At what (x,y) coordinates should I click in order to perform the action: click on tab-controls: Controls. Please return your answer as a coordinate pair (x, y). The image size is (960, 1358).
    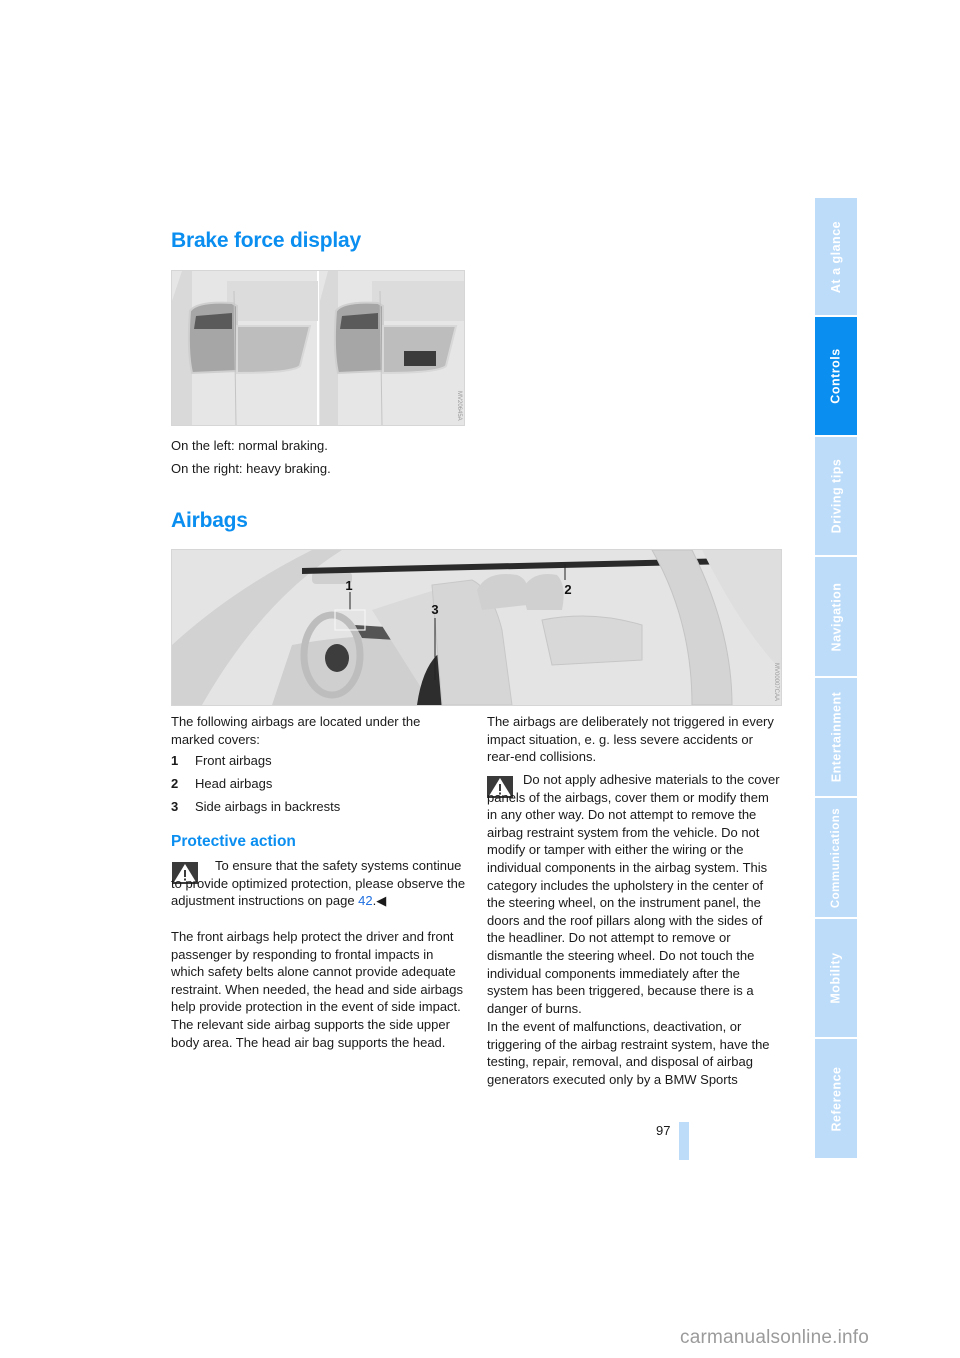
    Looking at the image, I should click on (836, 376).